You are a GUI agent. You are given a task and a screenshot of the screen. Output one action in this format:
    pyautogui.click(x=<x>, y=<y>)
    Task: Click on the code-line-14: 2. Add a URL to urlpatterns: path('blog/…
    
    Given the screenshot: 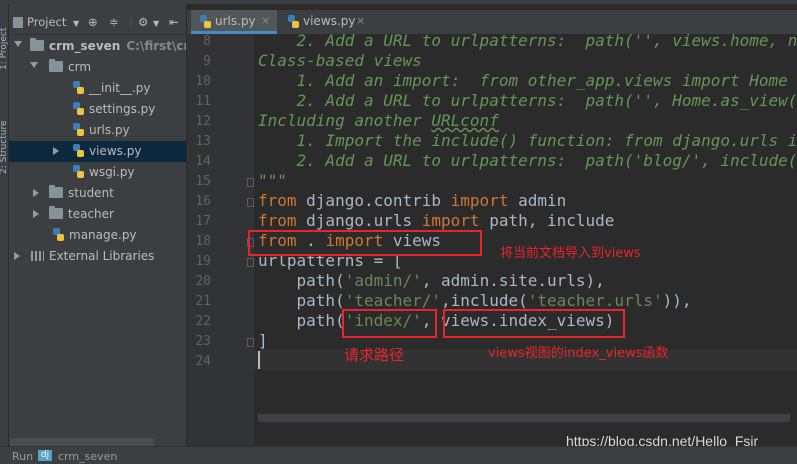 What is the action you would take?
    pyautogui.click(x=546, y=160)
    